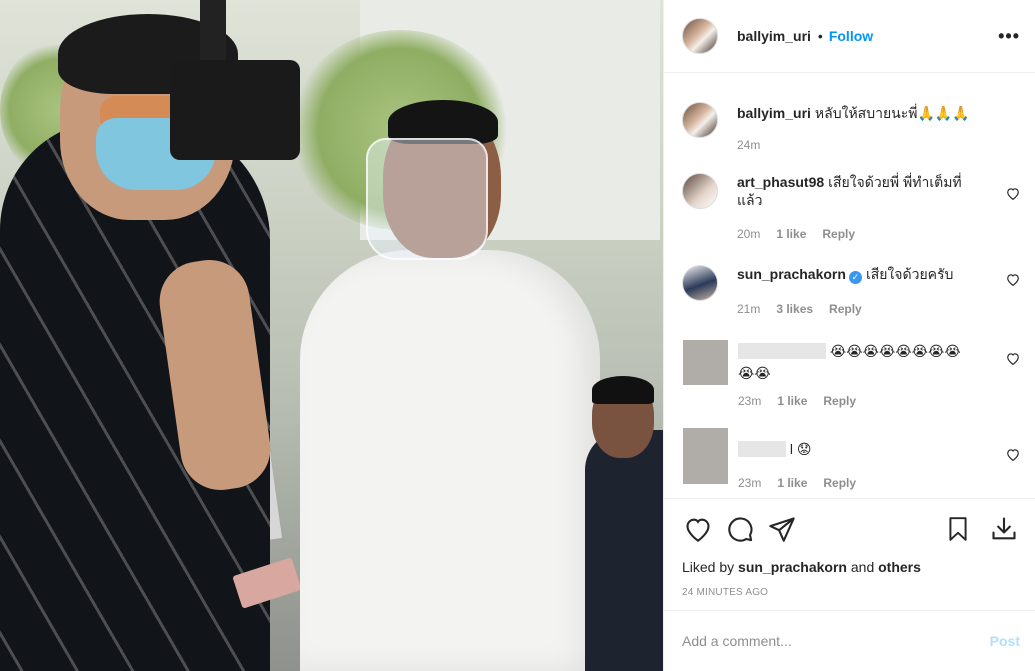 The image size is (1035, 671). What do you see at coordinates (623, 390) in the screenshot?
I see `man-hair` at bounding box center [623, 390].